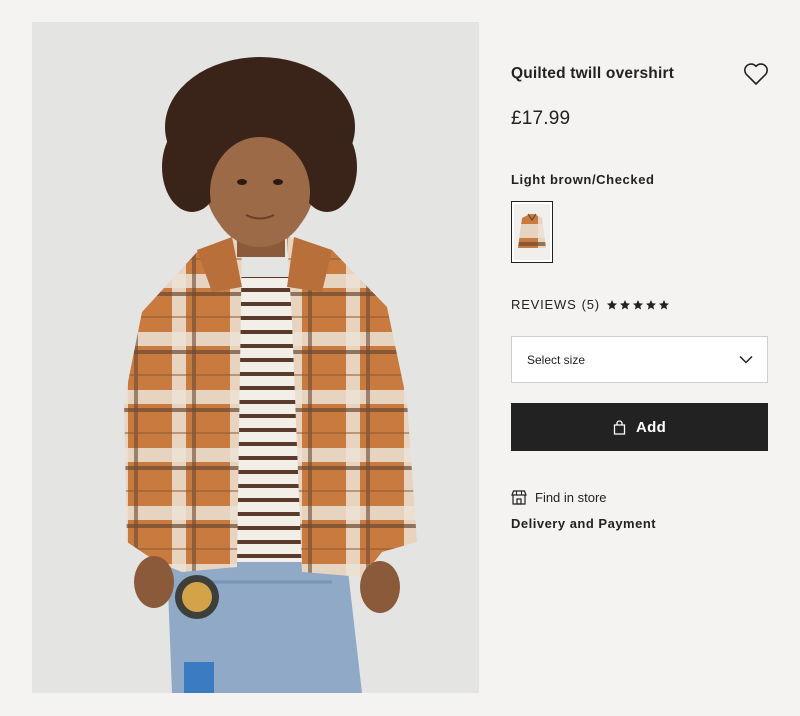 This screenshot has height=716, width=800. I want to click on color-name: Light brown/Checked, so click(583, 179).